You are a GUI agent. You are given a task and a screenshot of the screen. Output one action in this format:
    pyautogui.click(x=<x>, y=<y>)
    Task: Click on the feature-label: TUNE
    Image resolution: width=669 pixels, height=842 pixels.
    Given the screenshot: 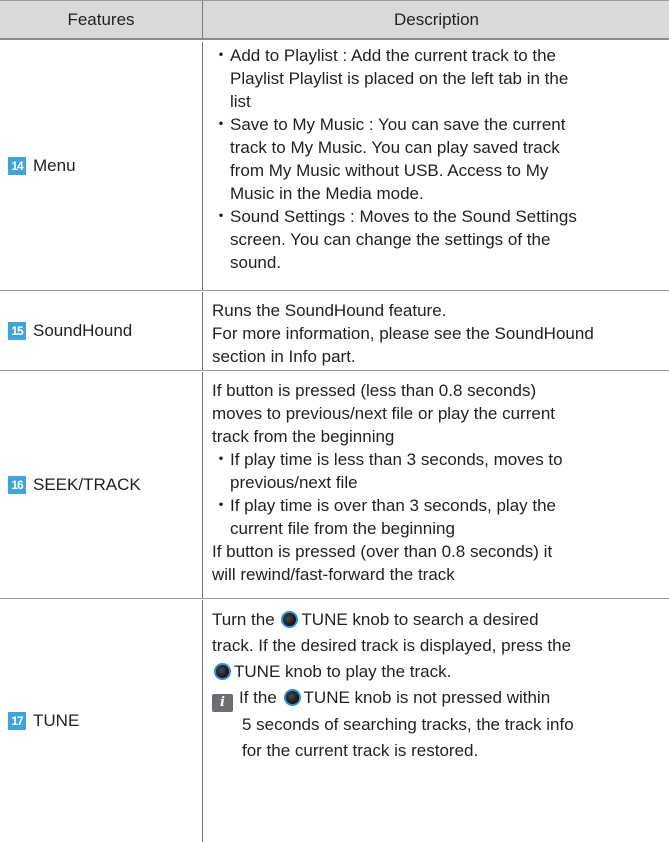 What is the action you would take?
    pyautogui.click(x=56, y=720)
    